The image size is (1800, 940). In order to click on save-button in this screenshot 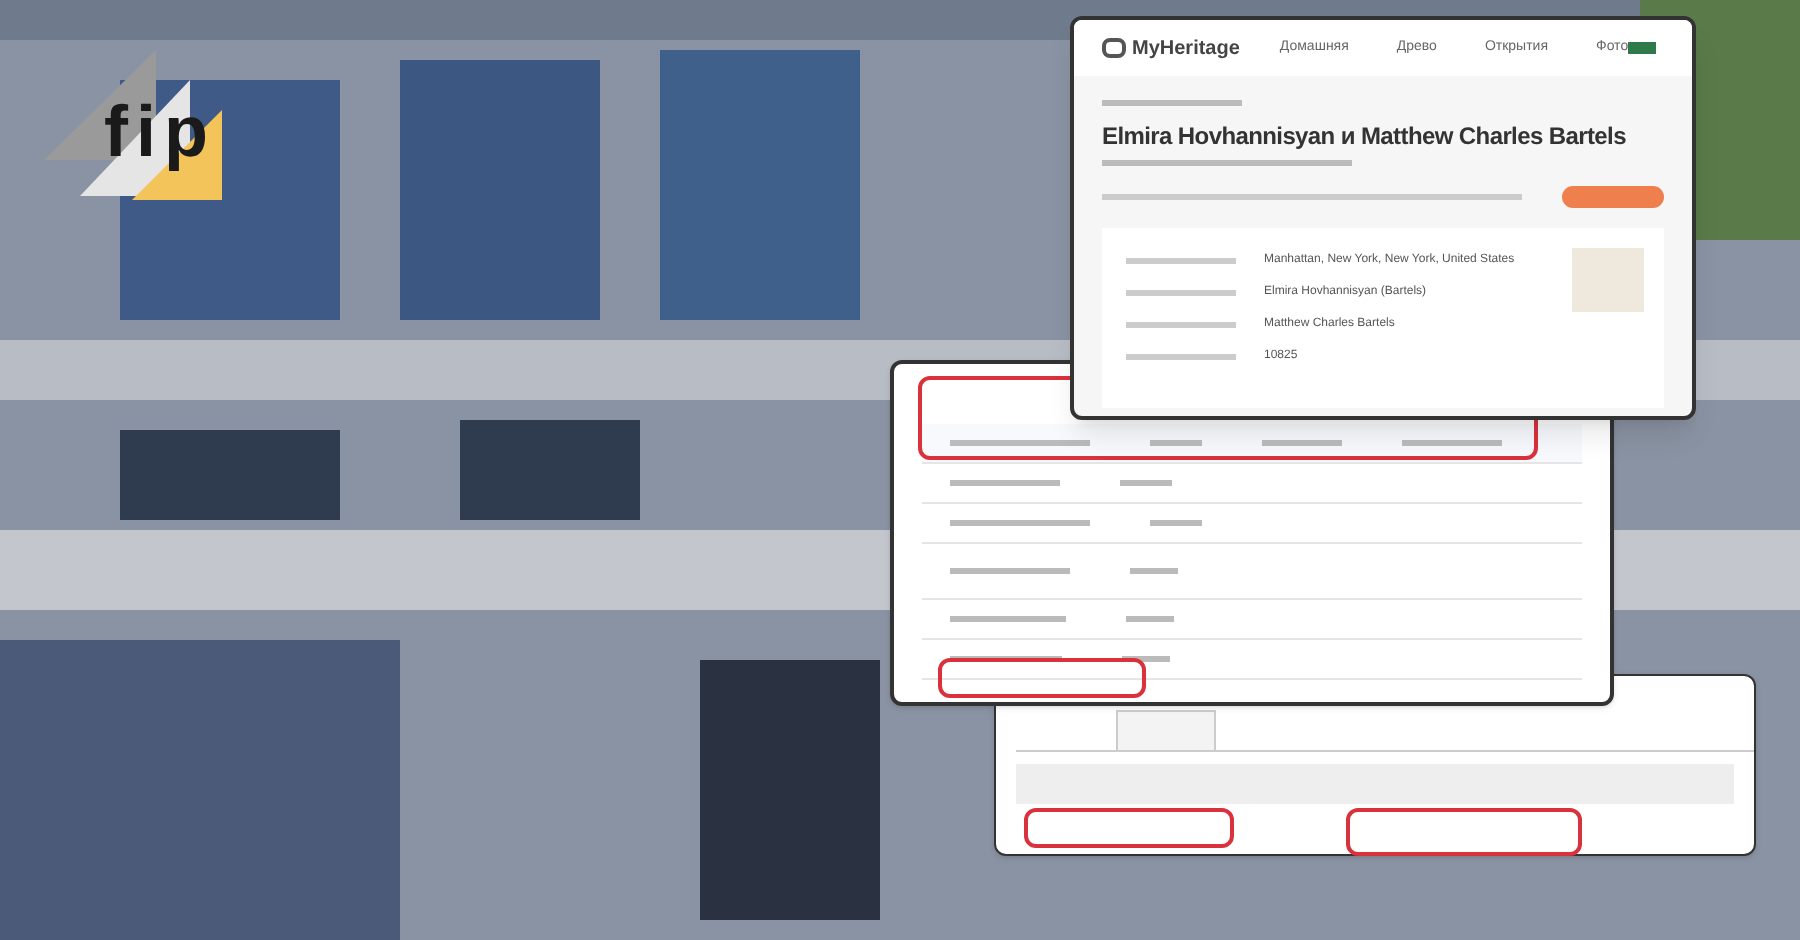, I will do `click(1613, 197)`.